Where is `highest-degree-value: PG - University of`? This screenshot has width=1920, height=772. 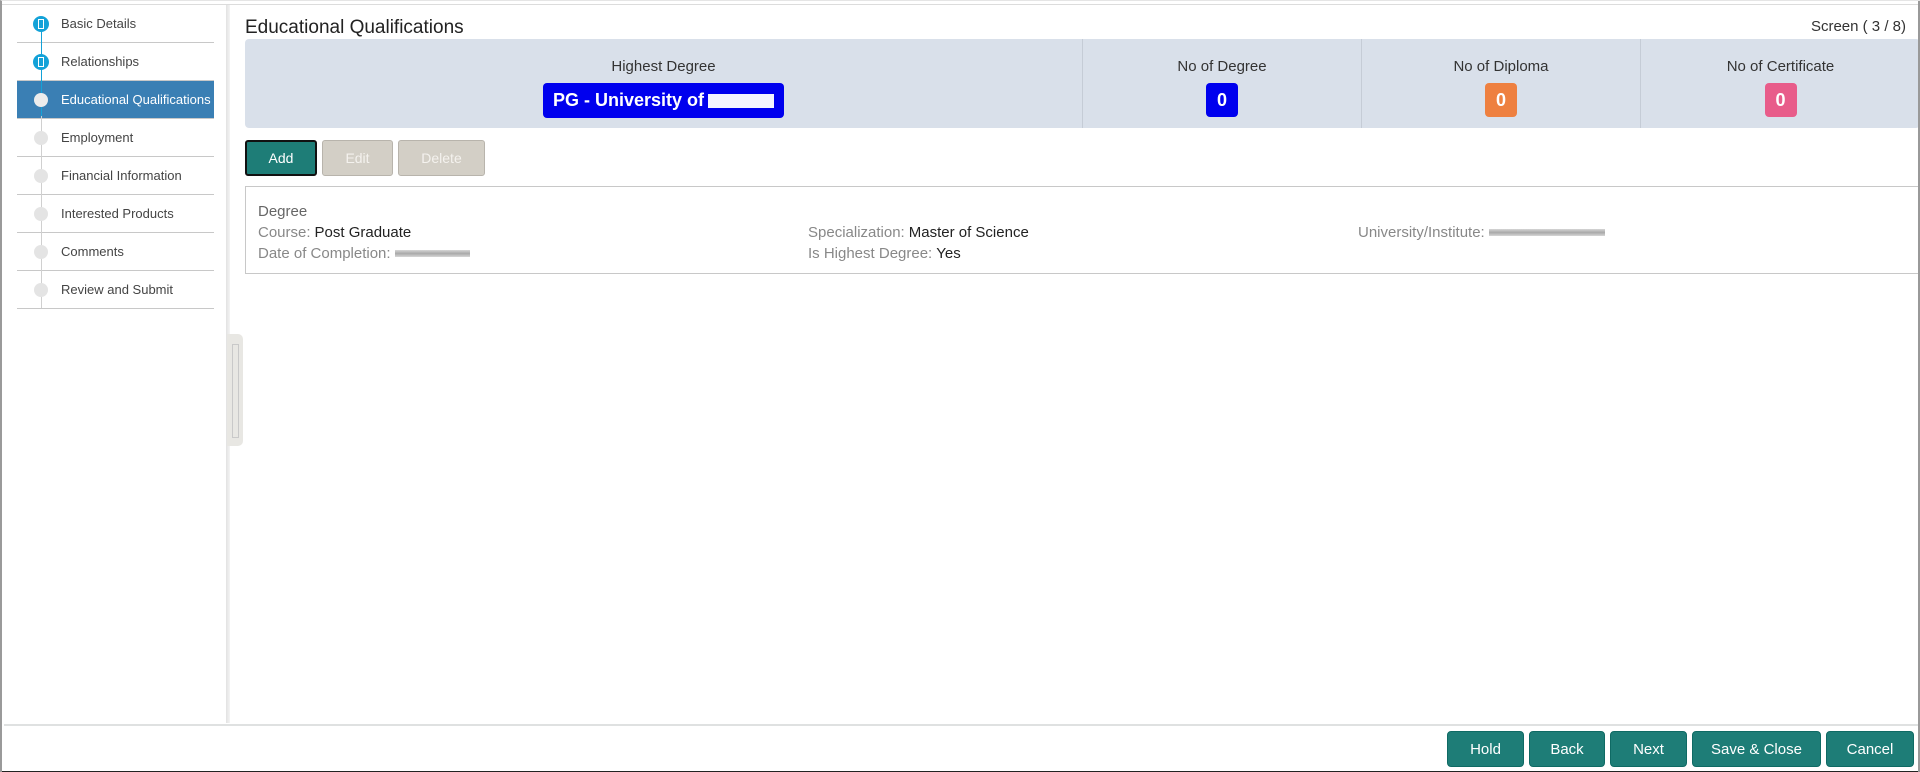 highest-degree-value: PG - University of is located at coordinates (628, 100).